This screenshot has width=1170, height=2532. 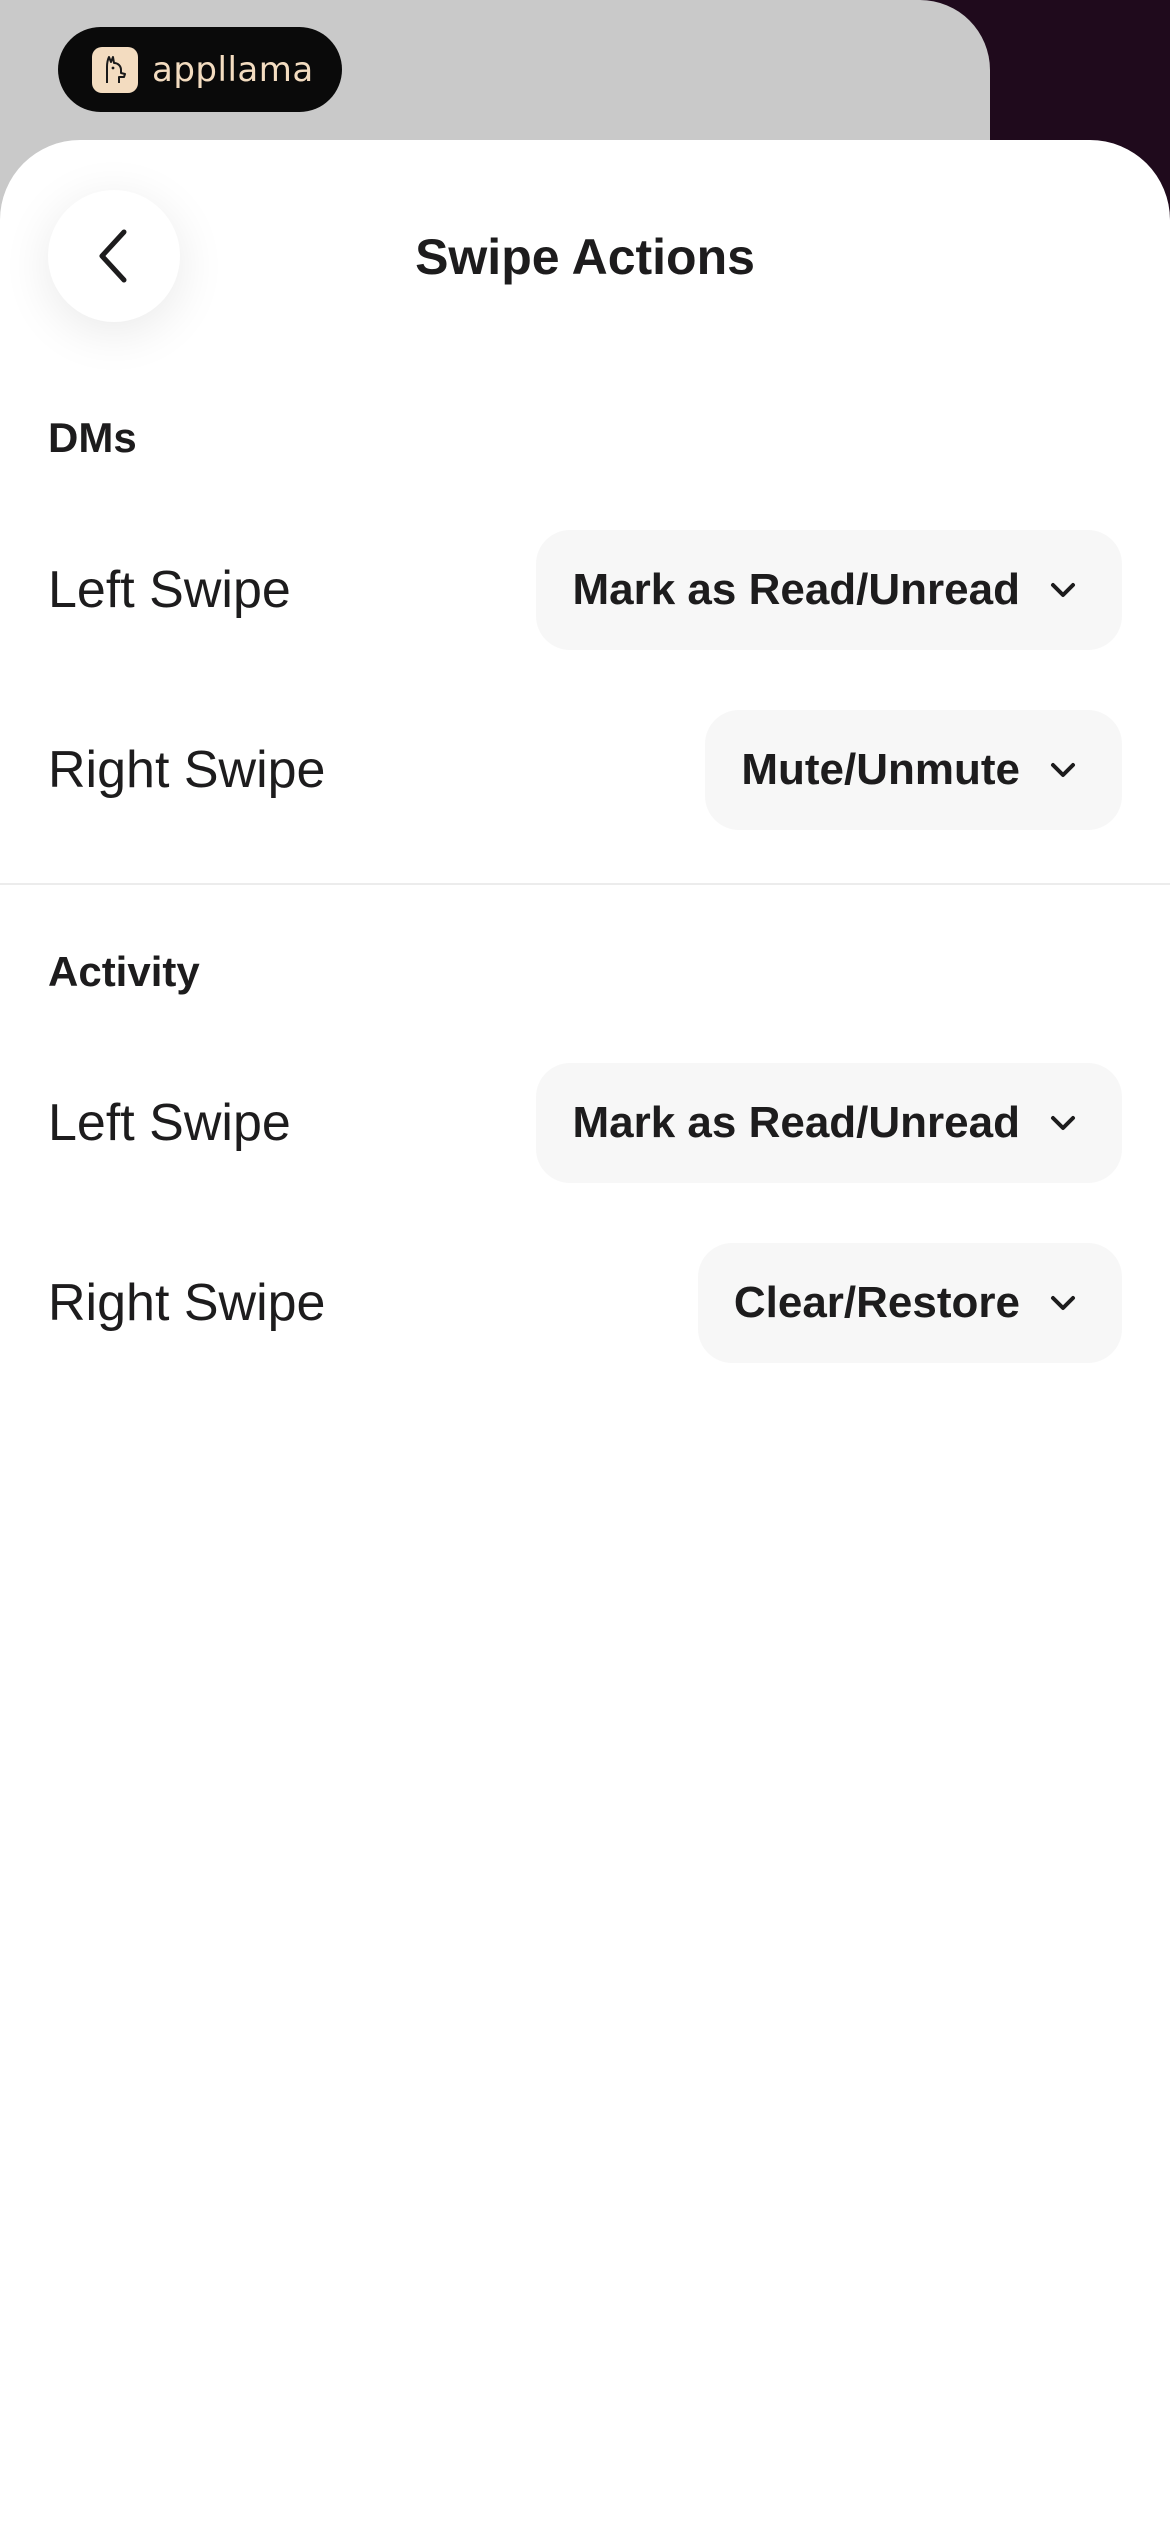 What do you see at coordinates (585, 884) in the screenshot?
I see `section-divider` at bounding box center [585, 884].